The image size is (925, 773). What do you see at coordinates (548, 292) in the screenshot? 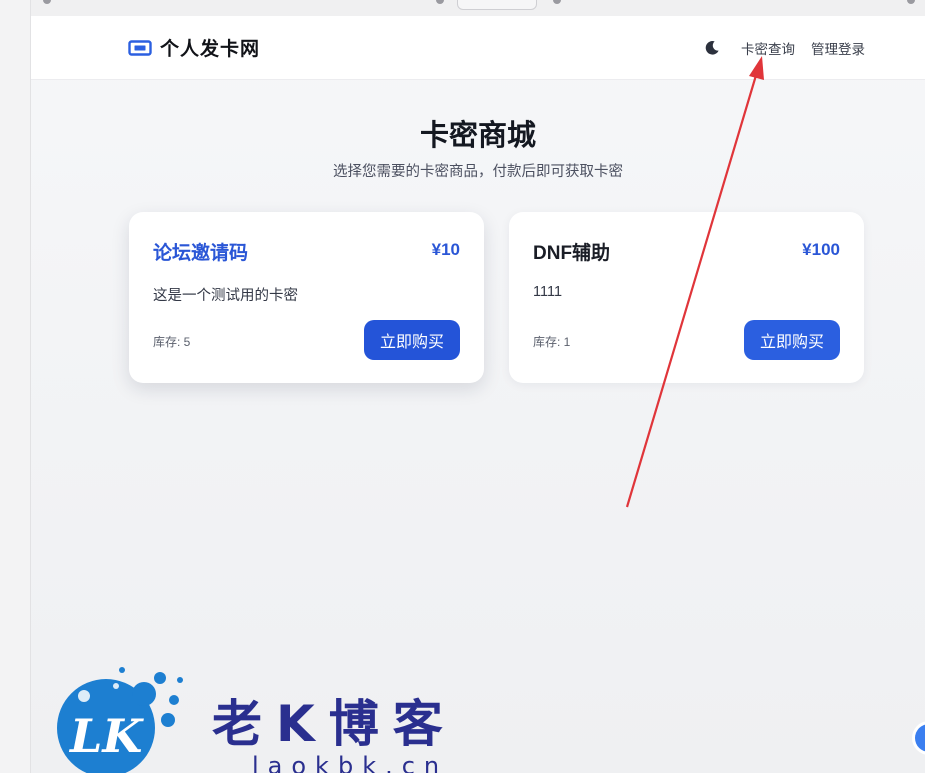
I see `product-description: 1111` at bounding box center [548, 292].